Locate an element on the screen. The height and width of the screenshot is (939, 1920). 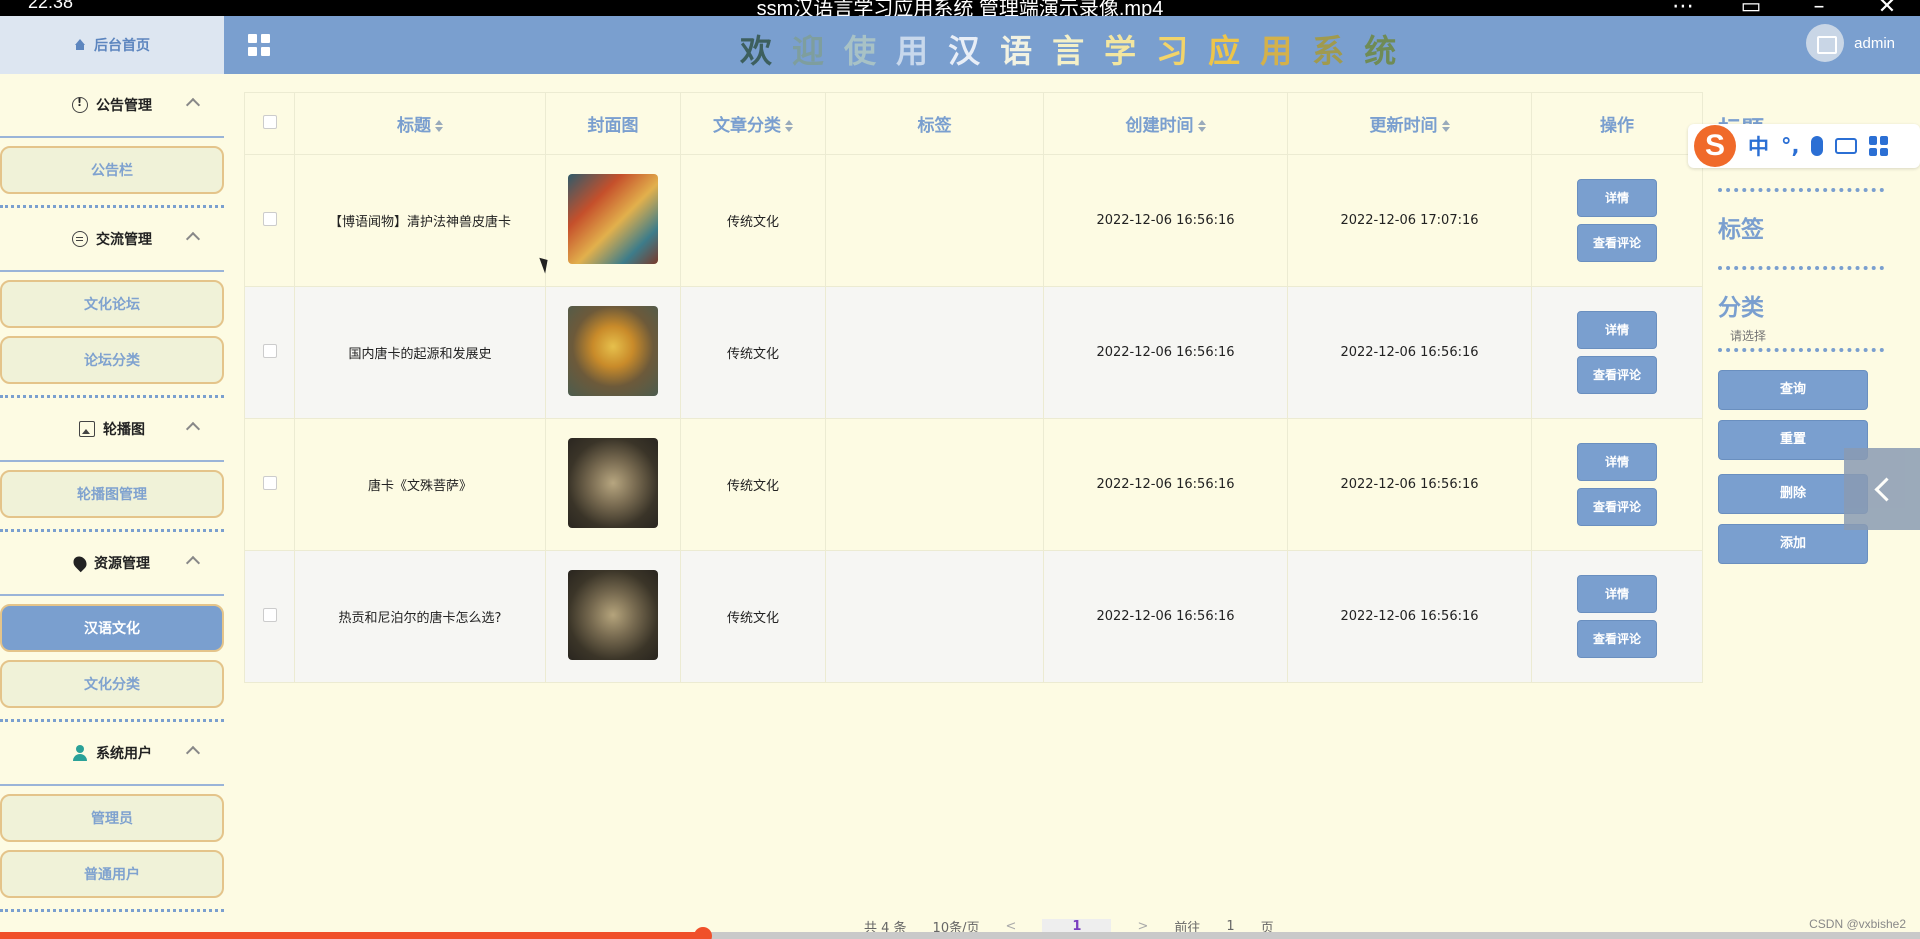
col-created: 创建时间 is located at coordinates (1165, 123).